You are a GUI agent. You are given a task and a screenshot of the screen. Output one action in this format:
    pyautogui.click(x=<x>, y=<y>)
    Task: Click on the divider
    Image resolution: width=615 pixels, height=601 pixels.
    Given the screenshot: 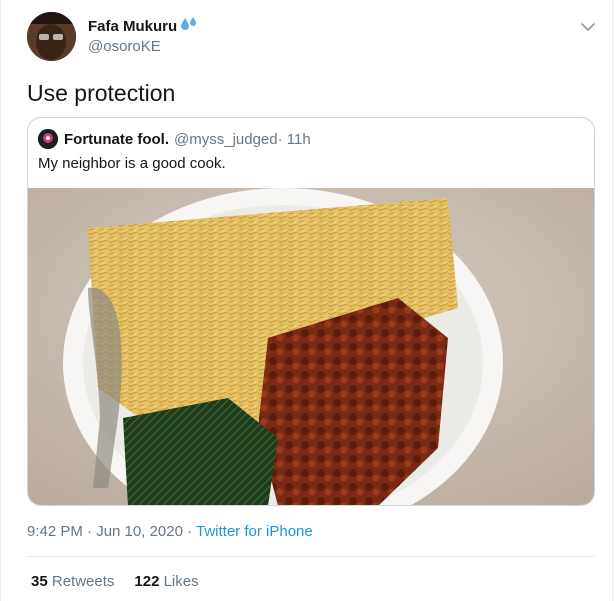 What is the action you would take?
    pyautogui.click(x=311, y=556)
    